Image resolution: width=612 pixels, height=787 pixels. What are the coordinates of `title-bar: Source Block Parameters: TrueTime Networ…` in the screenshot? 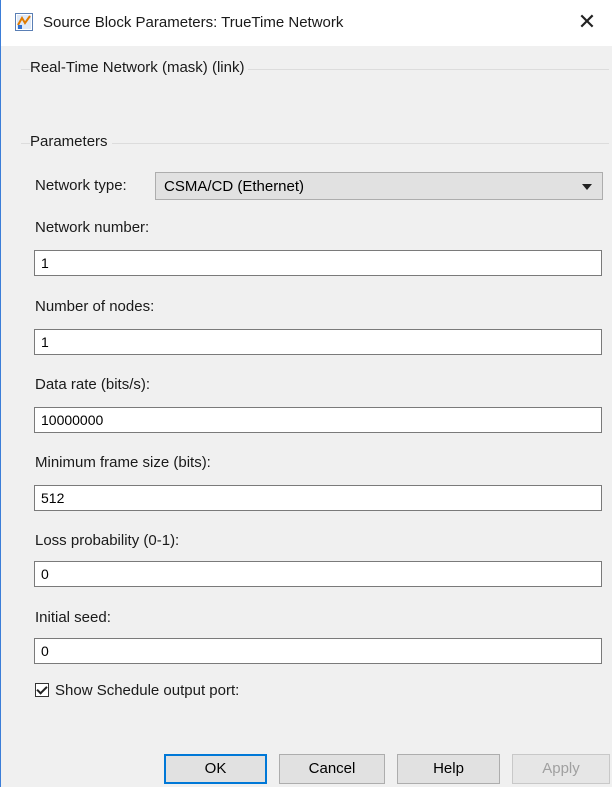 It's located at (306, 23).